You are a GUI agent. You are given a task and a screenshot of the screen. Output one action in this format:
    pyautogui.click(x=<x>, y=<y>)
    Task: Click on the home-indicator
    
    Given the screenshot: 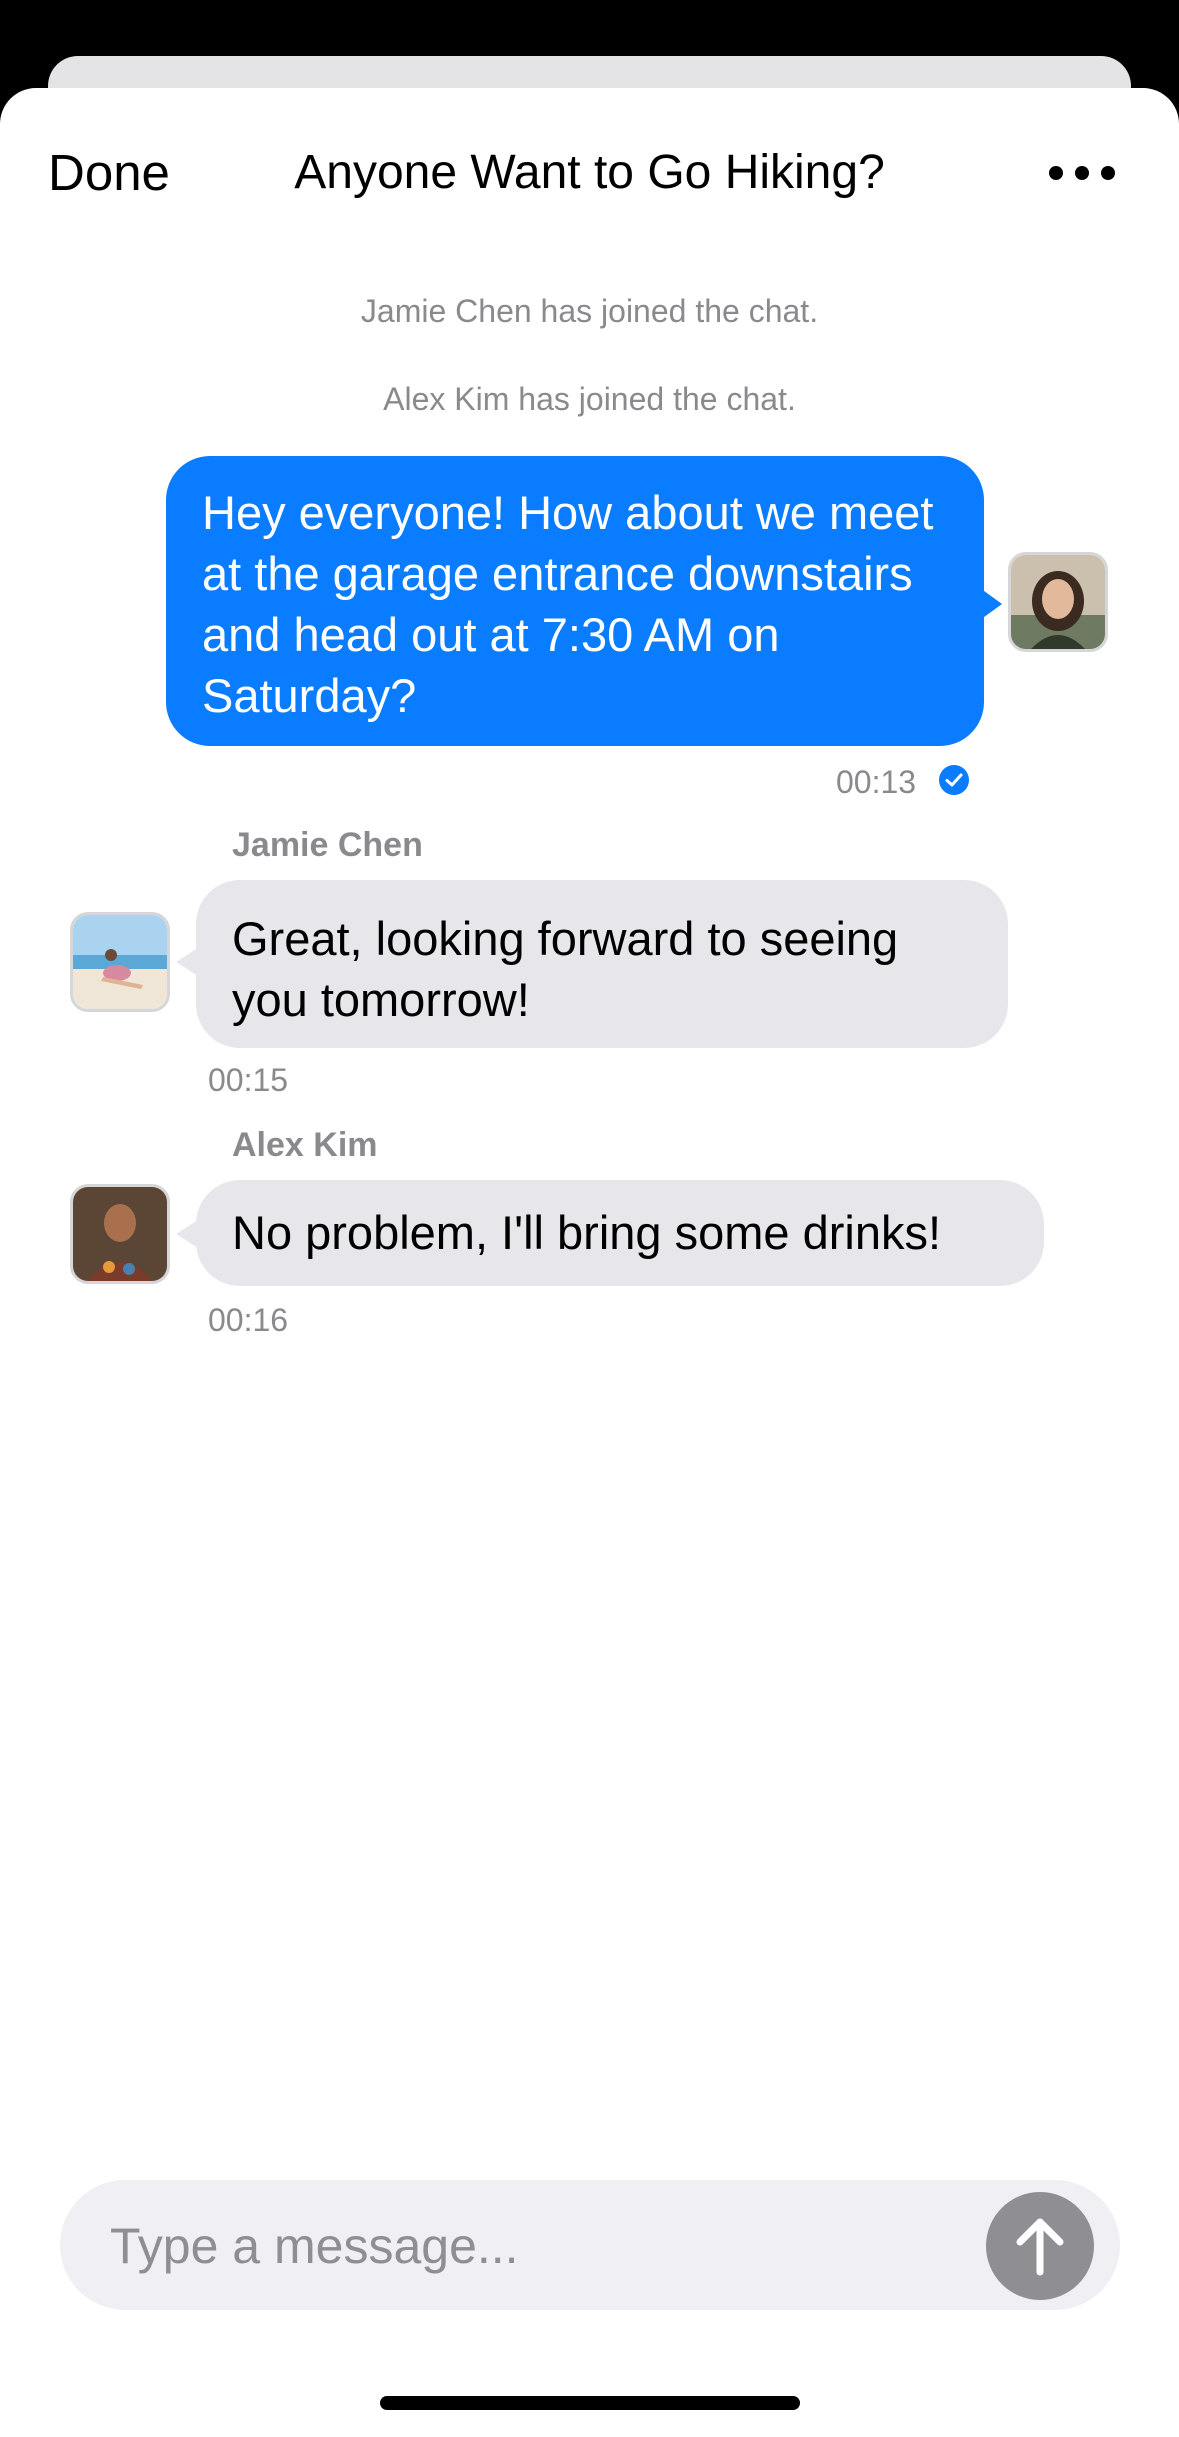 What is the action you would take?
    pyautogui.click(x=590, y=2403)
    